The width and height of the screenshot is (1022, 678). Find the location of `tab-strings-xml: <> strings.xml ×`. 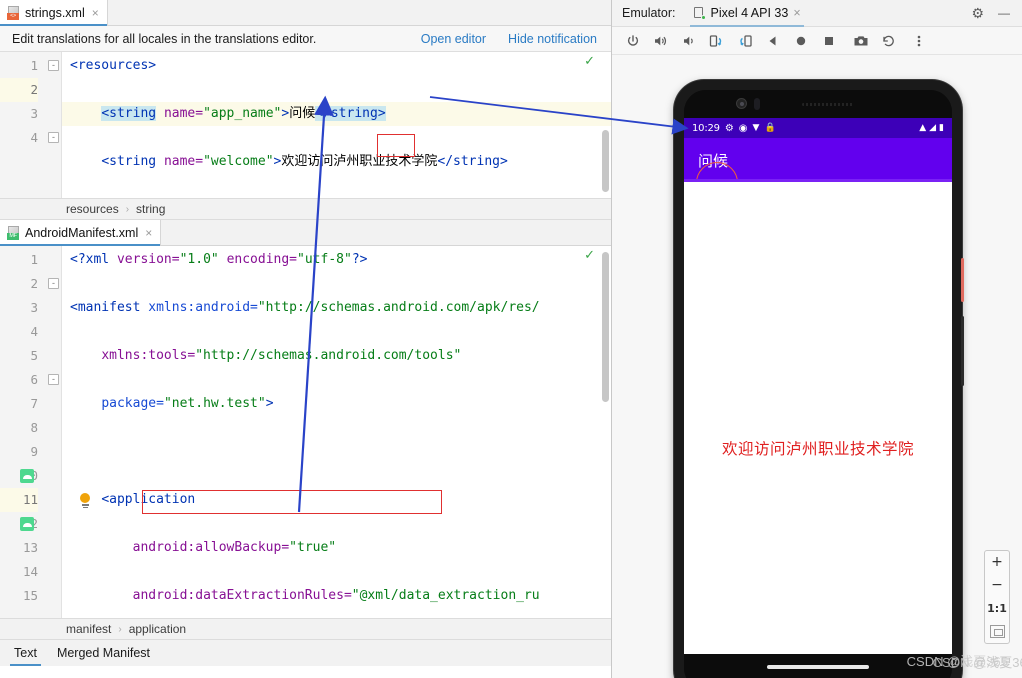

tab-strings-xml: <> strings.xml × is located at coordinates (54, 13).